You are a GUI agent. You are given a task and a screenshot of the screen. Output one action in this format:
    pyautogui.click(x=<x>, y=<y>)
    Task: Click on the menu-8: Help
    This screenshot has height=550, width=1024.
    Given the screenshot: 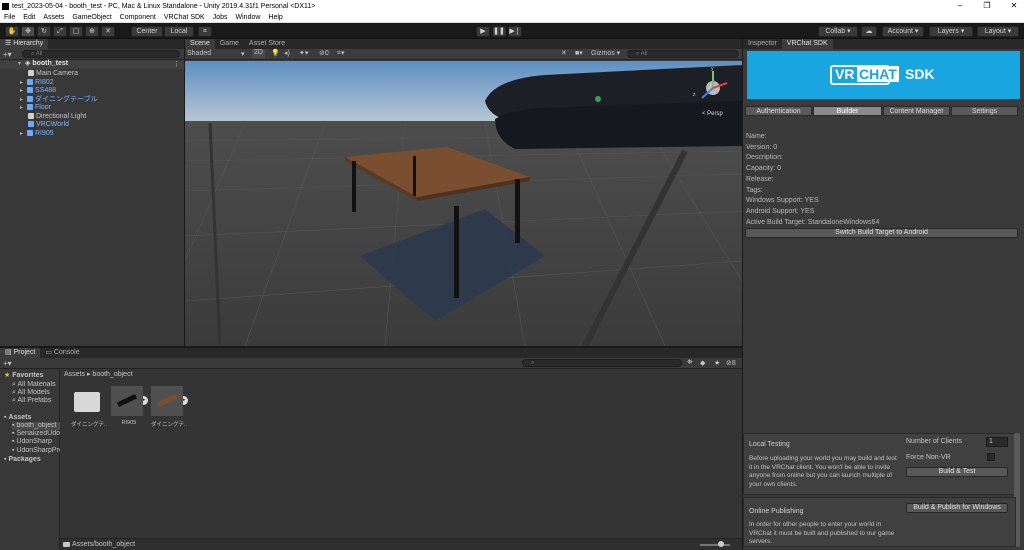 What is the action you would take?
    pyautogui.click(x=275, y=17)
    